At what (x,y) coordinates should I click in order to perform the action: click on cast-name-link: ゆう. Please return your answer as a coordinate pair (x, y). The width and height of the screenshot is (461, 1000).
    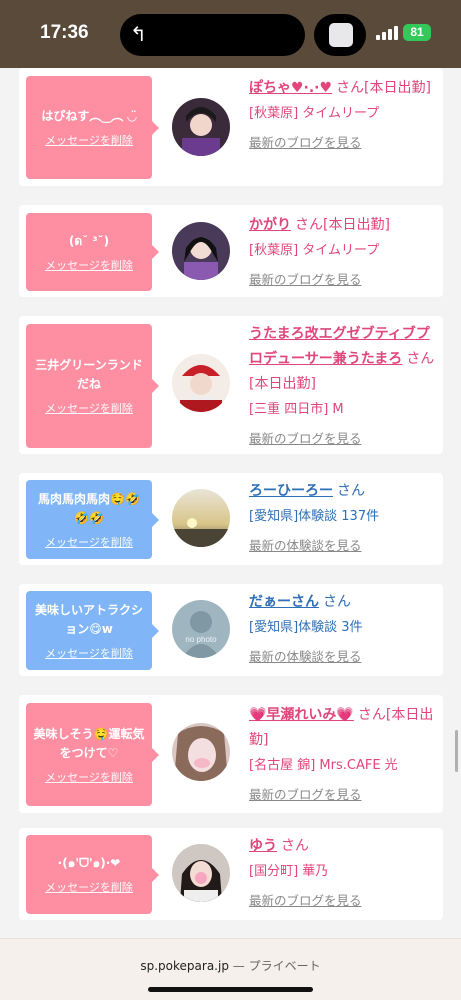
    Looking at the image, I should click on (263, 846).